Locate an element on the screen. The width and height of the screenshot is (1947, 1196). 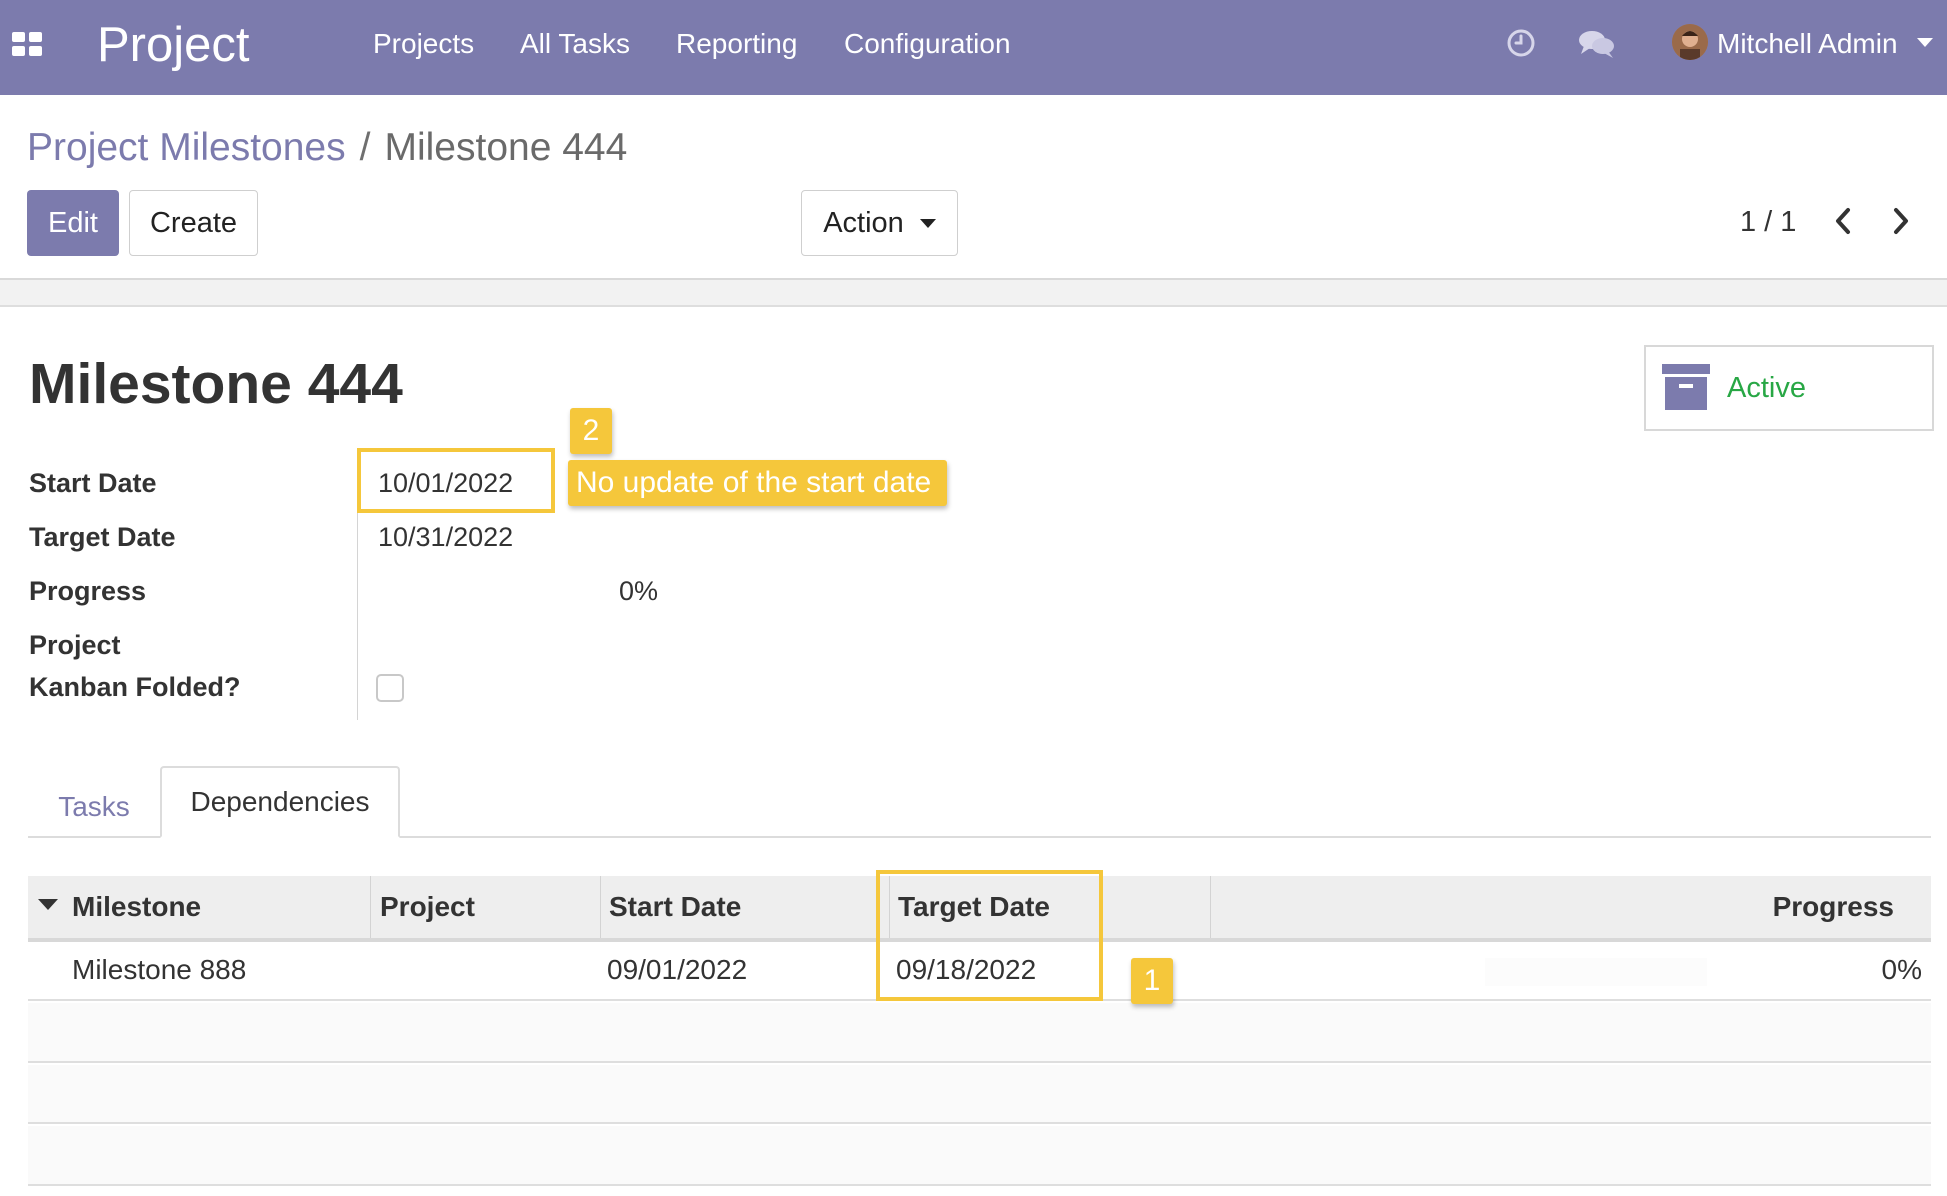
chevron-left-icon is located at coordinates (1843, 221).